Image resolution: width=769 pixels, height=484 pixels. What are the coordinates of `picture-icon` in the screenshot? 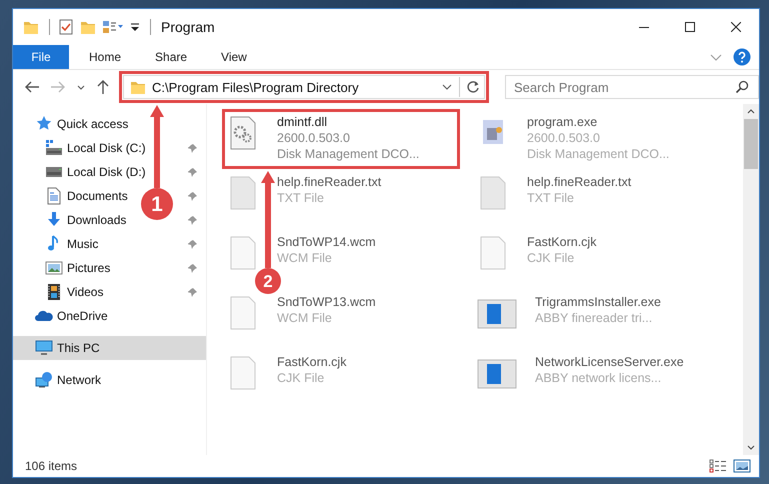 It's located at (54, 268).